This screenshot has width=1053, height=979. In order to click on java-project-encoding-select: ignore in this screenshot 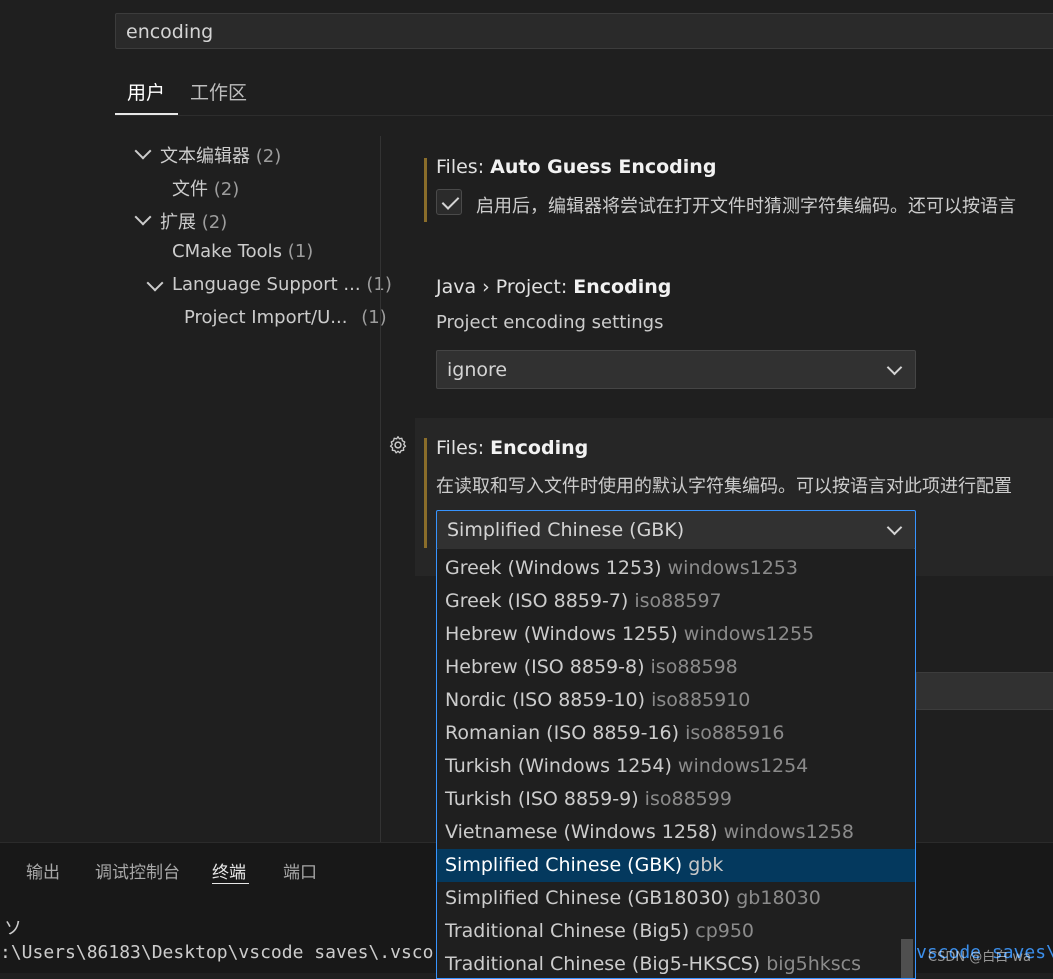, I will do `click(676, 369)`.